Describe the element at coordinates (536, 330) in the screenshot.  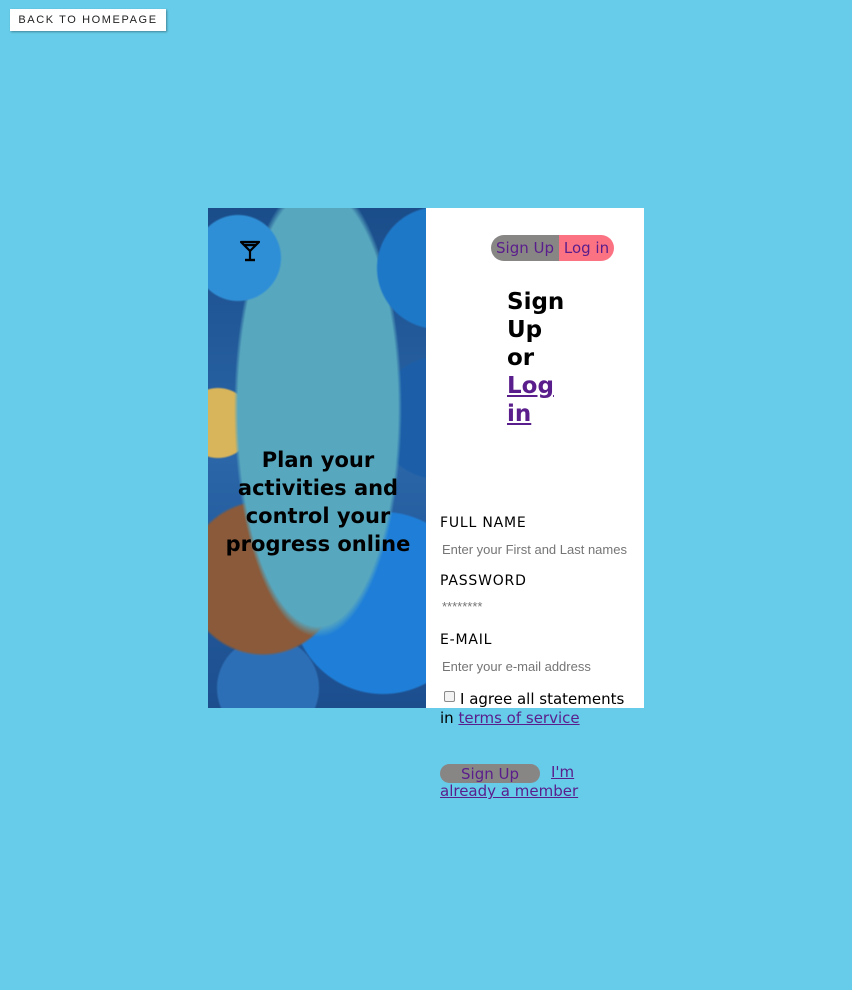
I see `heading-text: Sign Up or` at that location.